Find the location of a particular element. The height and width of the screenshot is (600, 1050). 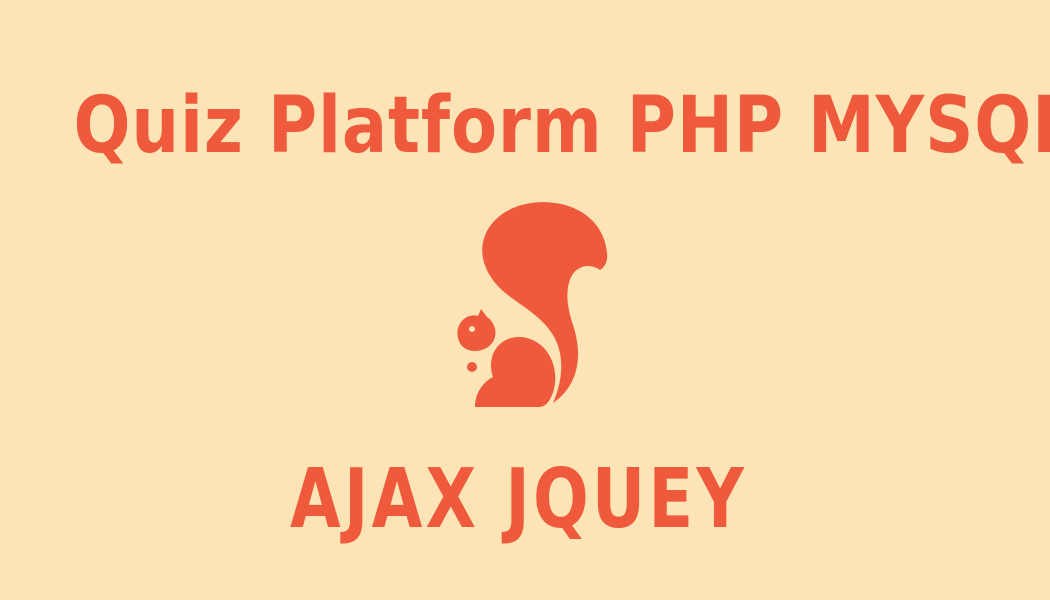

squirrel-head is located at coordinates (476, 330).